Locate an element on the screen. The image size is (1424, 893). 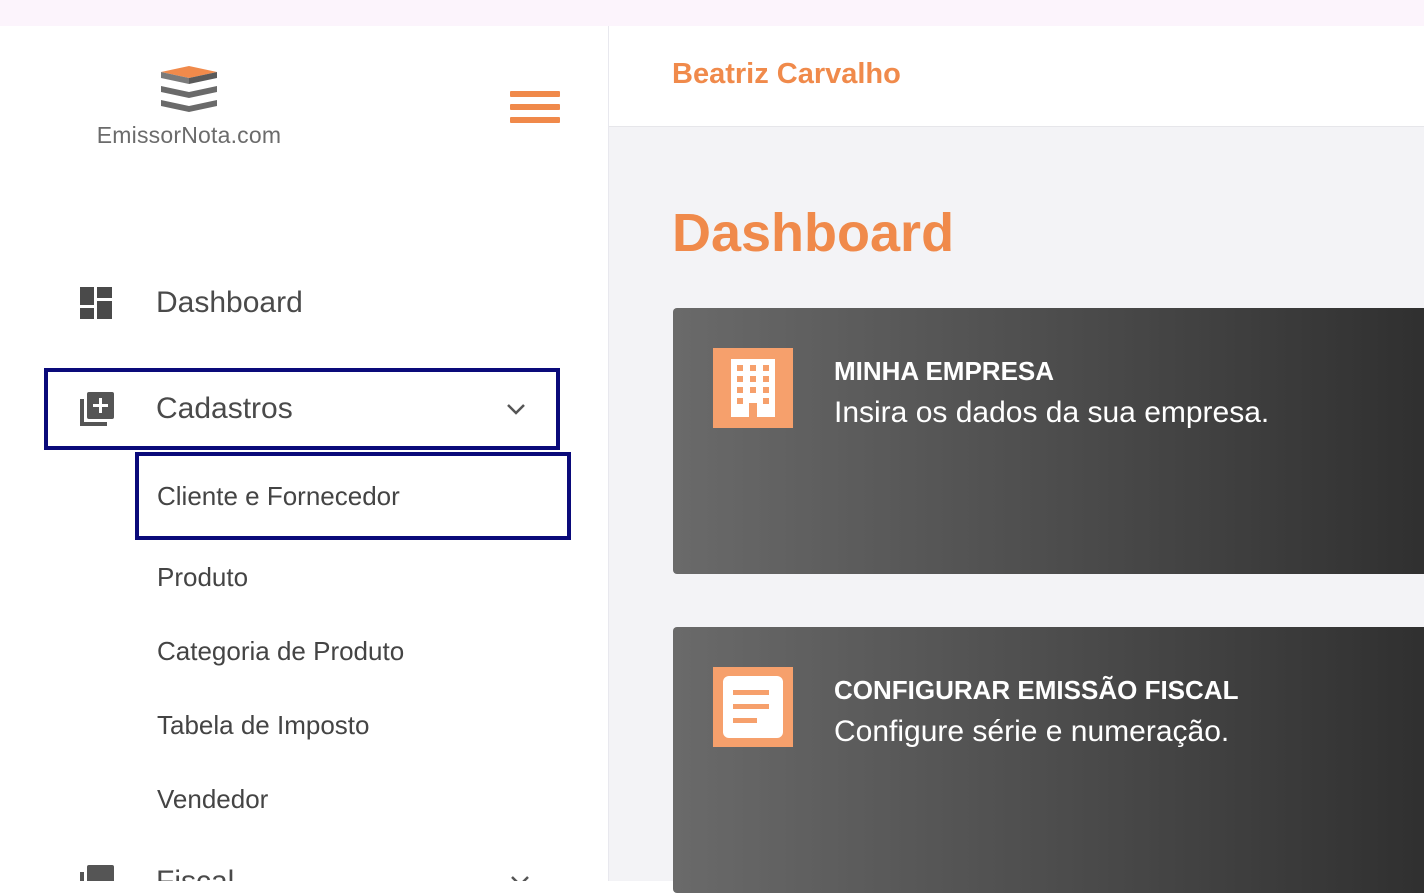
card-description: Insira os dados da sua empresa. is located at coordinates (1052, 412).